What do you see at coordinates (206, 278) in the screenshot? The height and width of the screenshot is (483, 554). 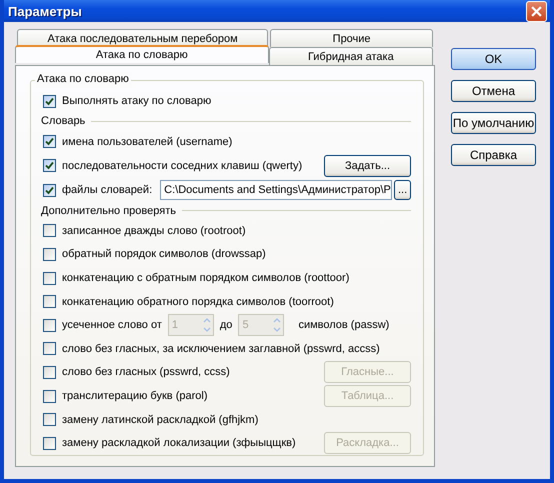 I see `option-label: конкатенацию с обратным порядком символов (roottoor)` at bounding box center [206, 278].